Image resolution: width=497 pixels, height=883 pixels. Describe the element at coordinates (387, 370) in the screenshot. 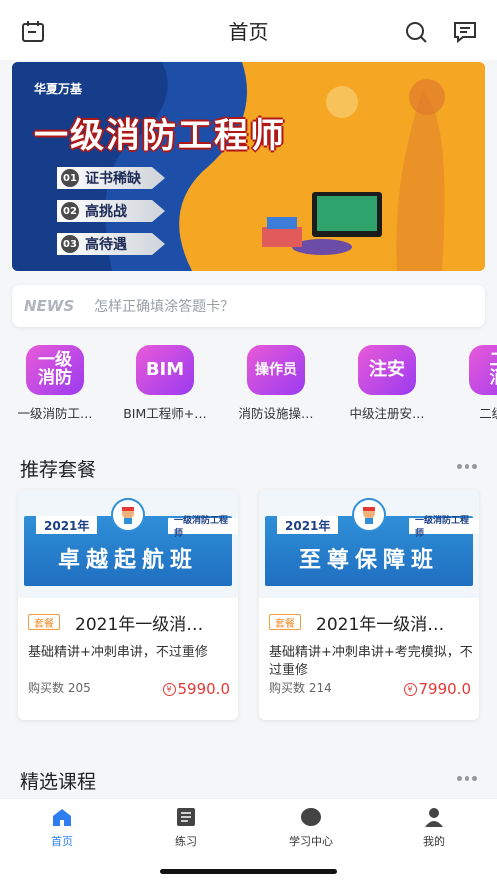

I see `category-icon: 注安` at that location.